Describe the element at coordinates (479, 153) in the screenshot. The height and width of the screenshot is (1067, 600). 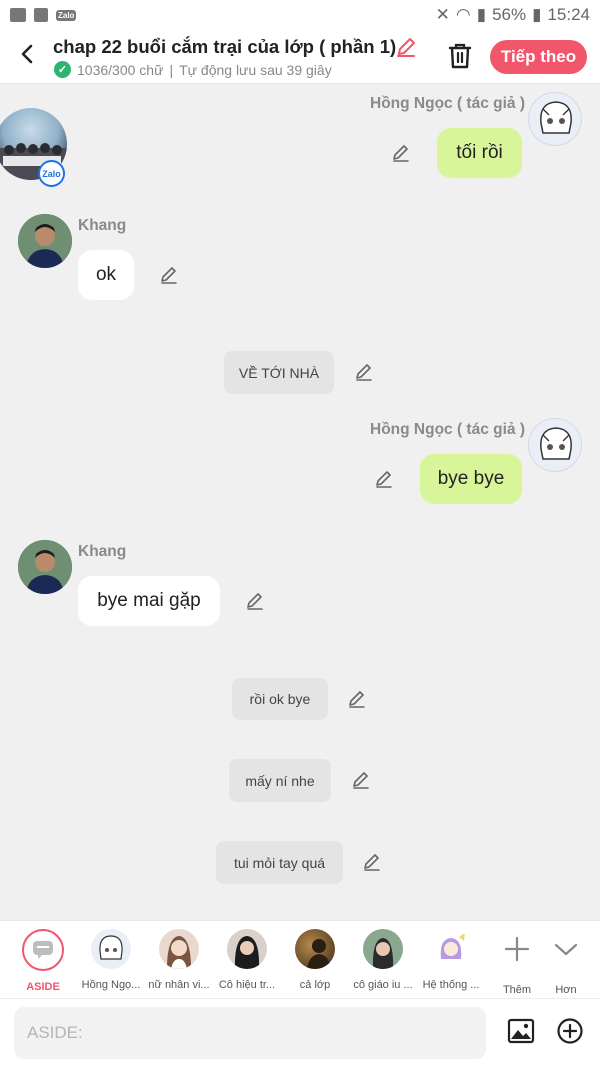
I see `message-bubble: tối rồi` at that location.